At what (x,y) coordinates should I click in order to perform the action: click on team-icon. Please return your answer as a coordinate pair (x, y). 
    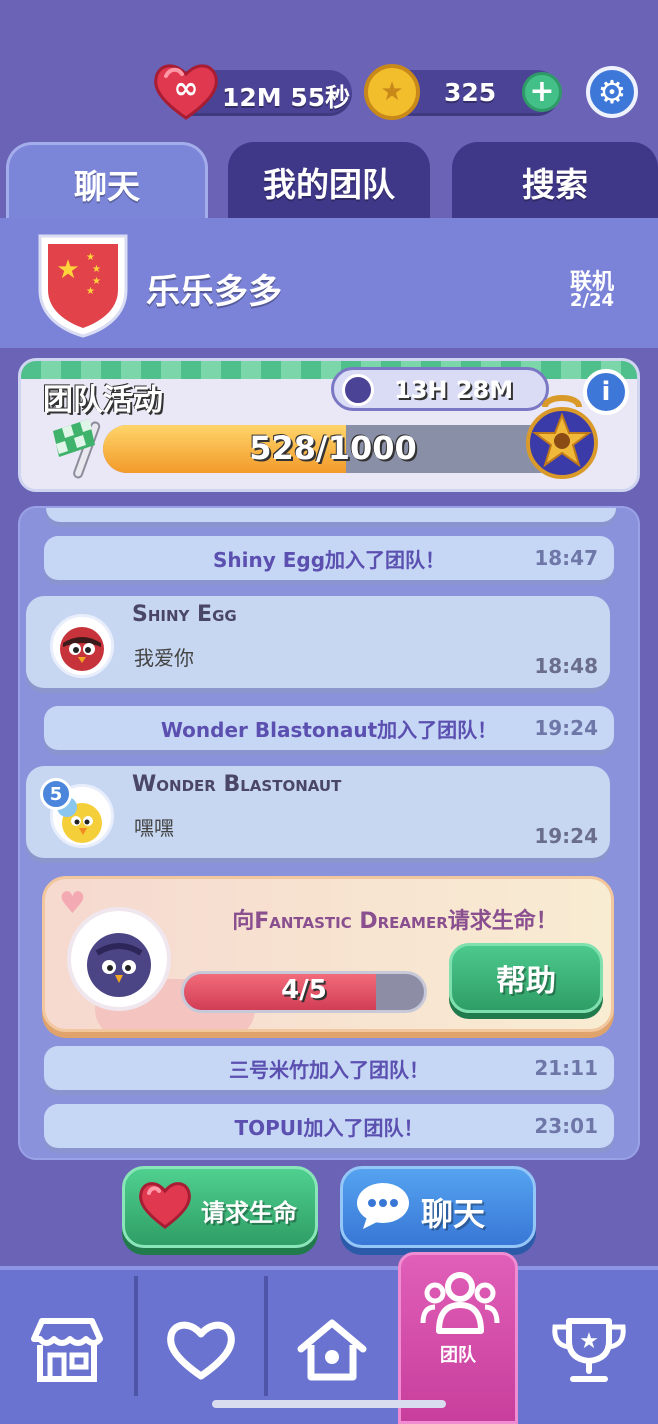
    Looking at the image, I should click on (460, 1303).